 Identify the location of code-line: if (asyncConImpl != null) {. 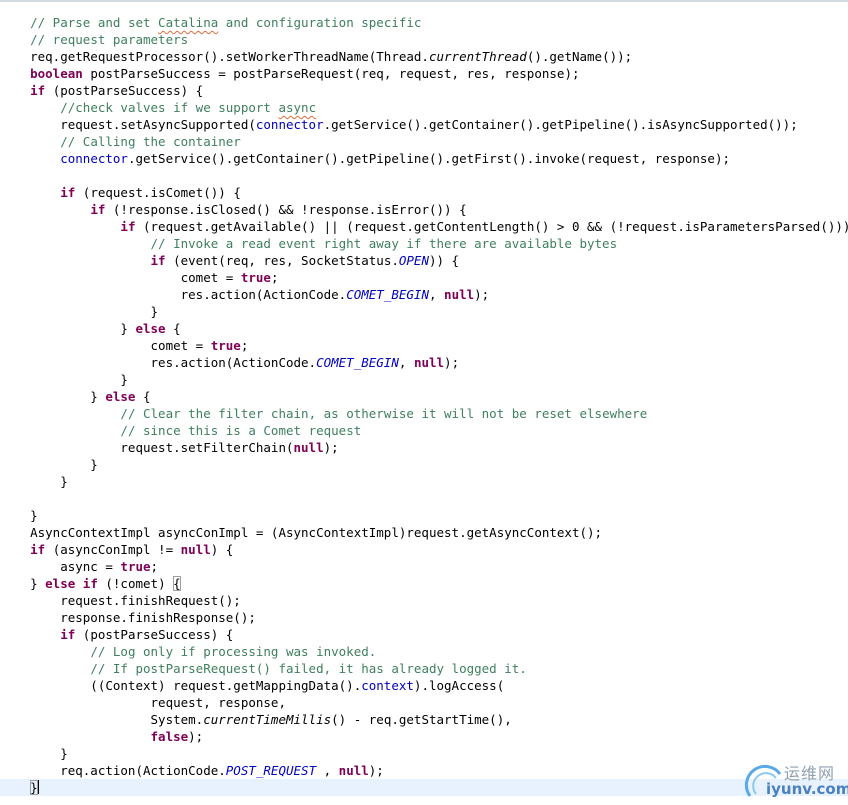
(424, 549).